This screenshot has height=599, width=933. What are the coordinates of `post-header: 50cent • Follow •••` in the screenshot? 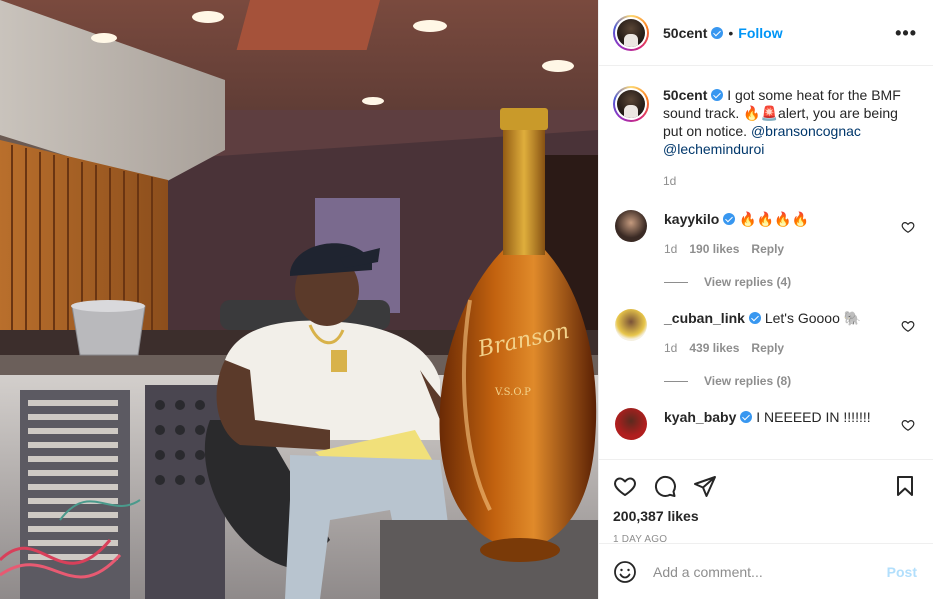 It's located at (766, 33).